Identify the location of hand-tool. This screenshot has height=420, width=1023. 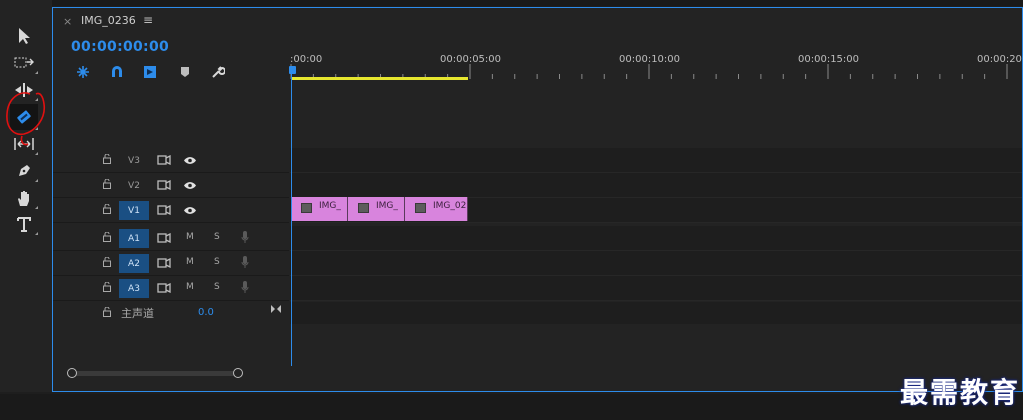
(24, 198).